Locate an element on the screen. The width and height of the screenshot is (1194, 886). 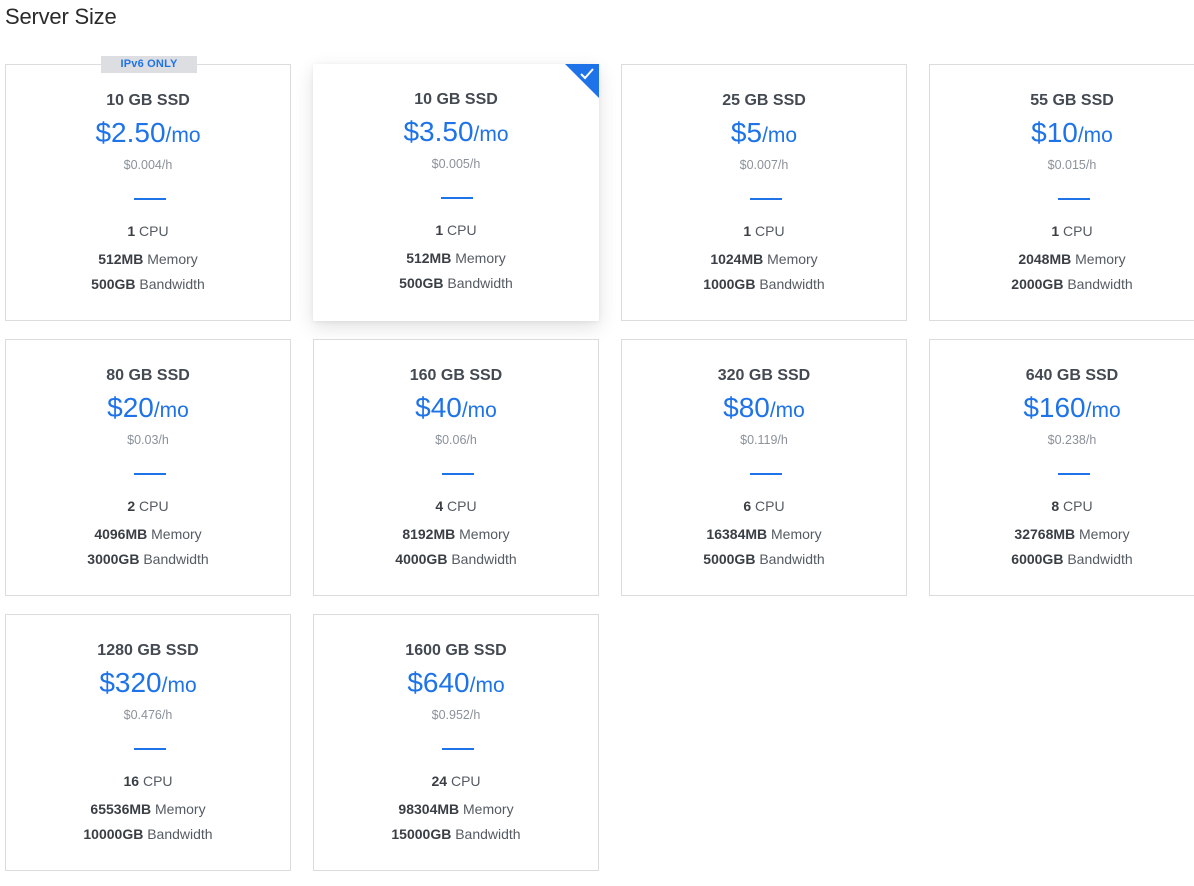
plan-storage: 1280 GB SSD is located at coordinates (148, 650).